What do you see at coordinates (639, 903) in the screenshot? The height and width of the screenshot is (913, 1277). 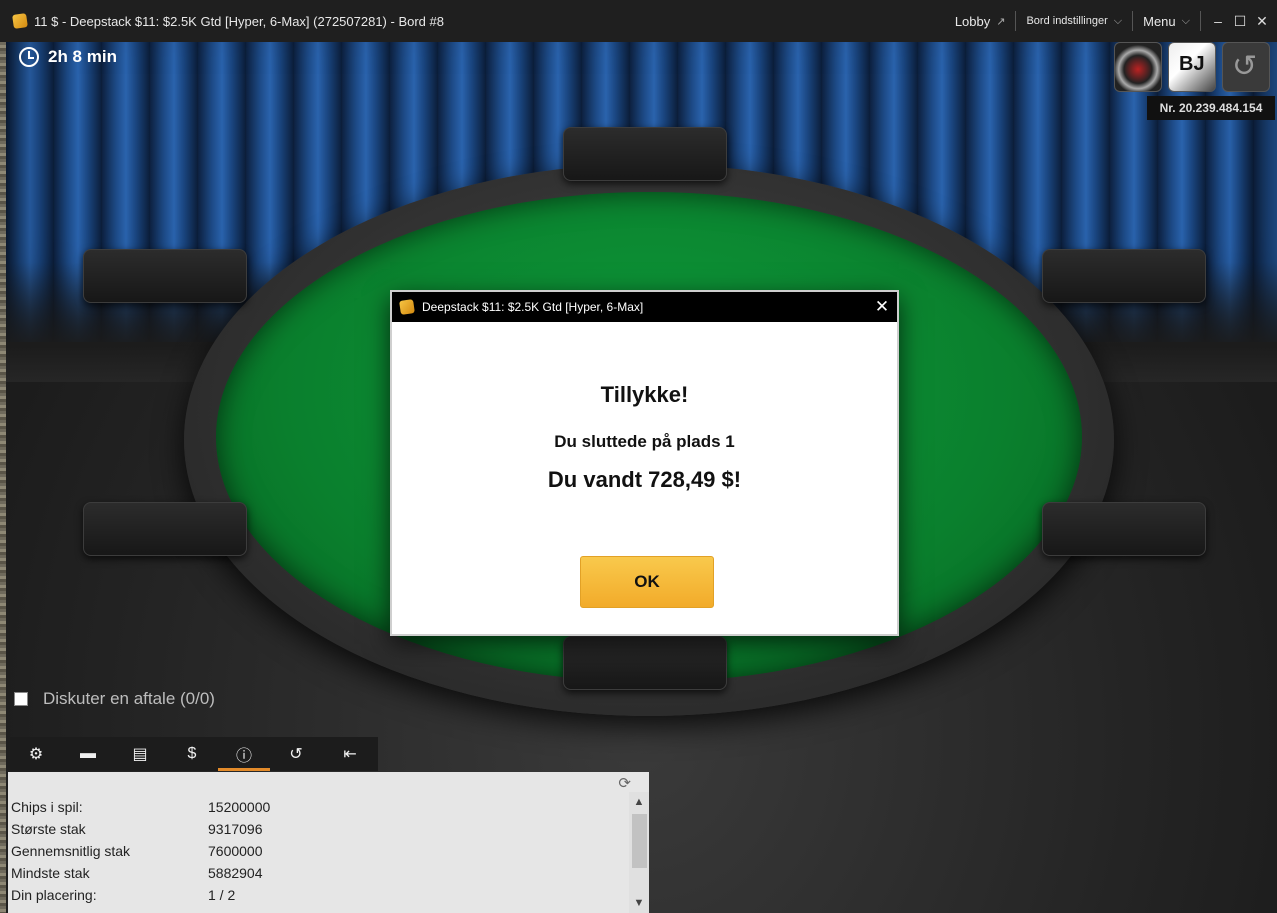 I see `scroll-down-icon: ▼` at bounding box center [639, 903].